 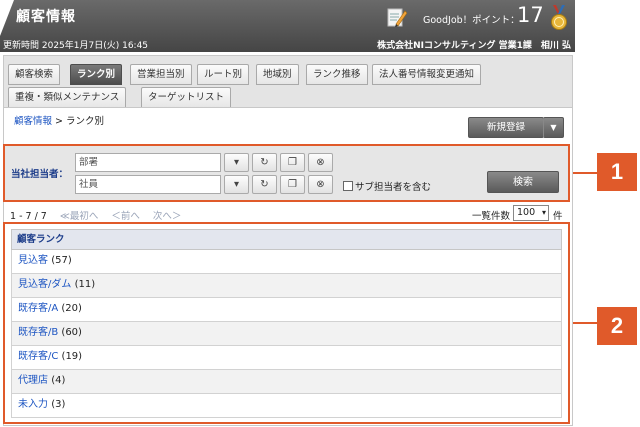 I want to click on rank-link: 既存客/B, so click(x=38, y=332).